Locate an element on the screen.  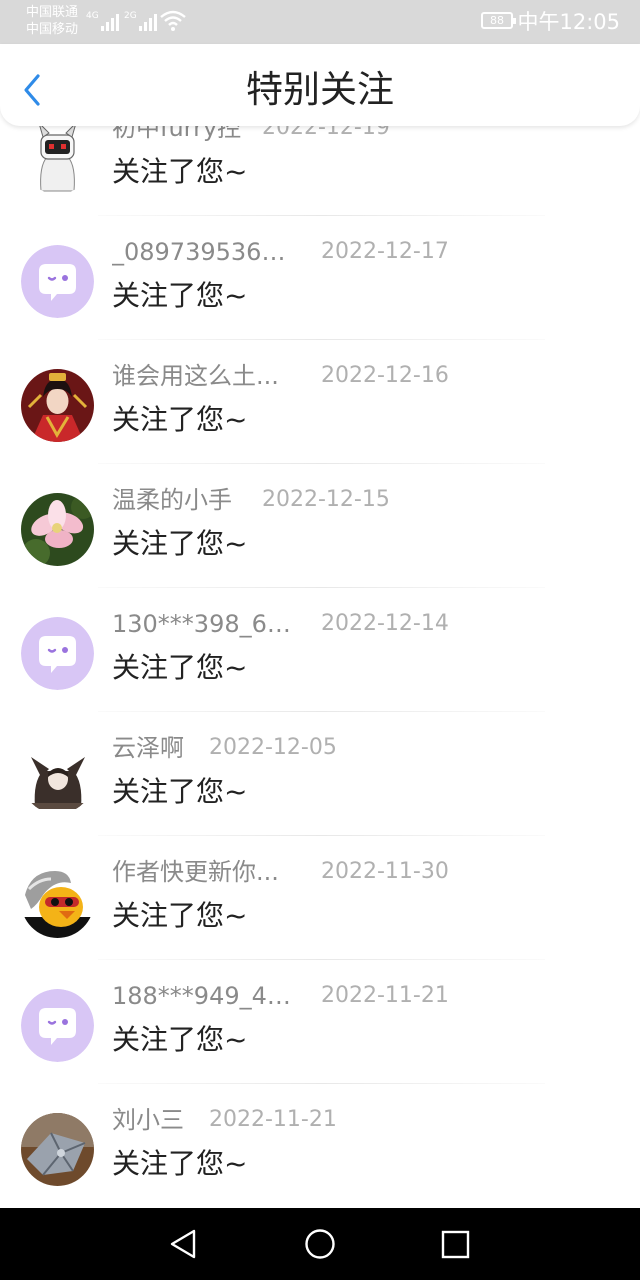
follow-date: 2022-12-15 is located at coordinates (326, 499).